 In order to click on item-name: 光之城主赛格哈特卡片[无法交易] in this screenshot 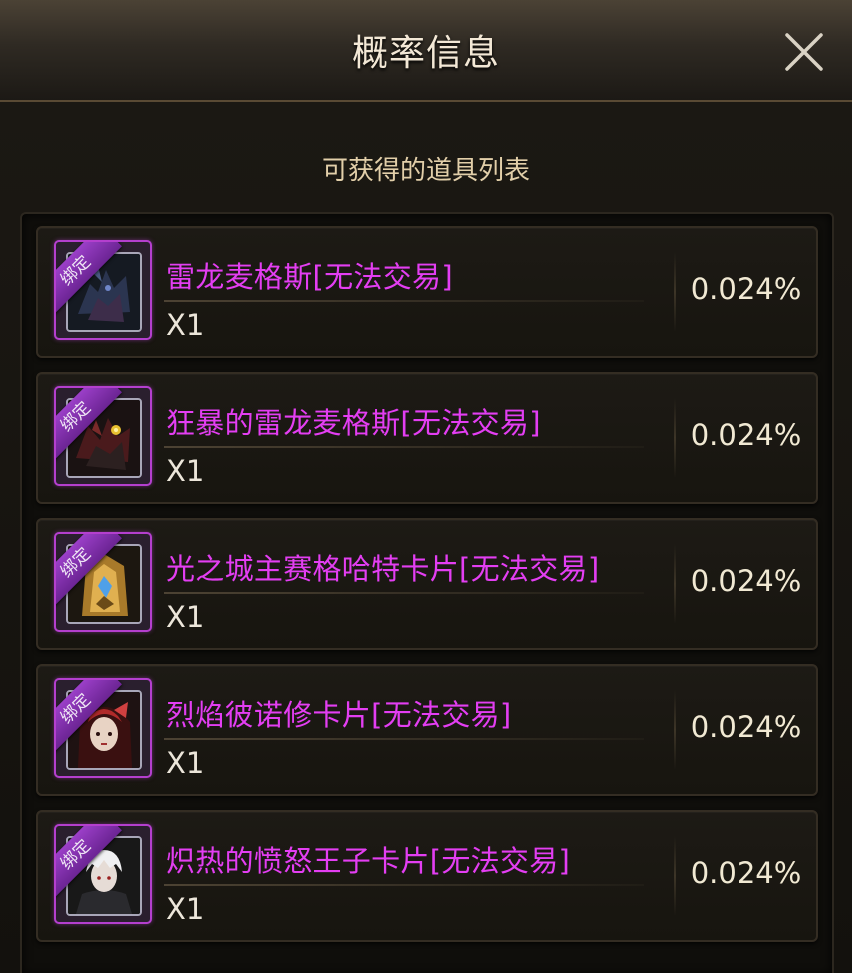, I will do `click(383, 569)`.